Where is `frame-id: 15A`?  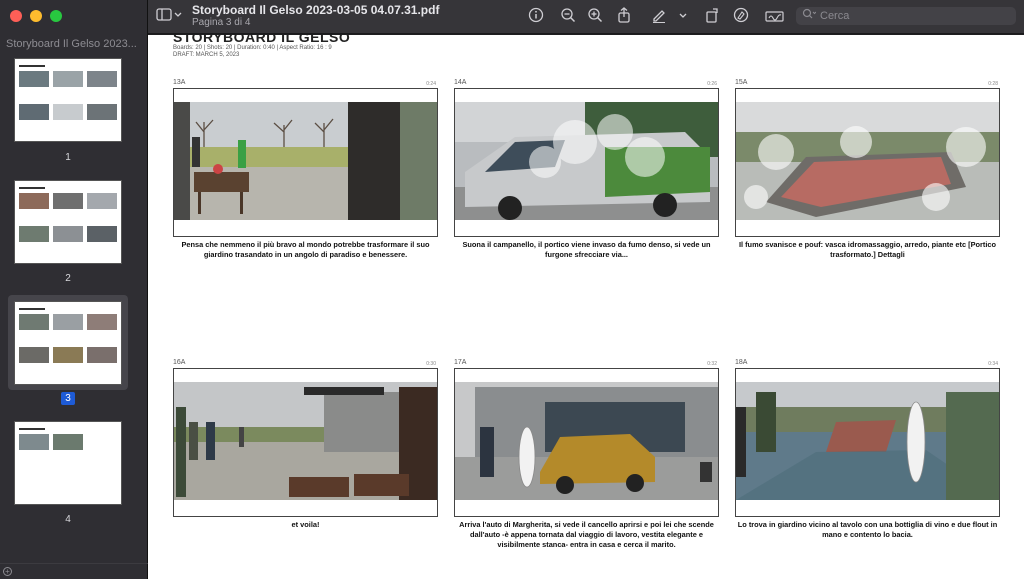
frame-id: 15A is located at coordinates (741, 82).